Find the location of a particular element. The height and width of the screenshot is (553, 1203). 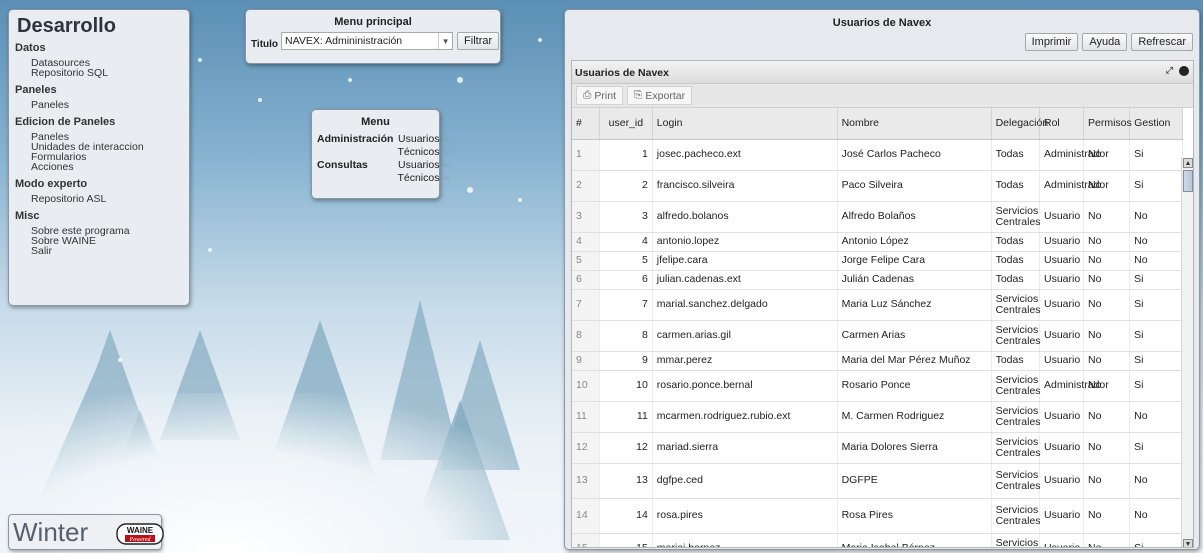

menu-option-admin-tecnicos: Técnicos ⇨ is located at coordinates (423, 151).